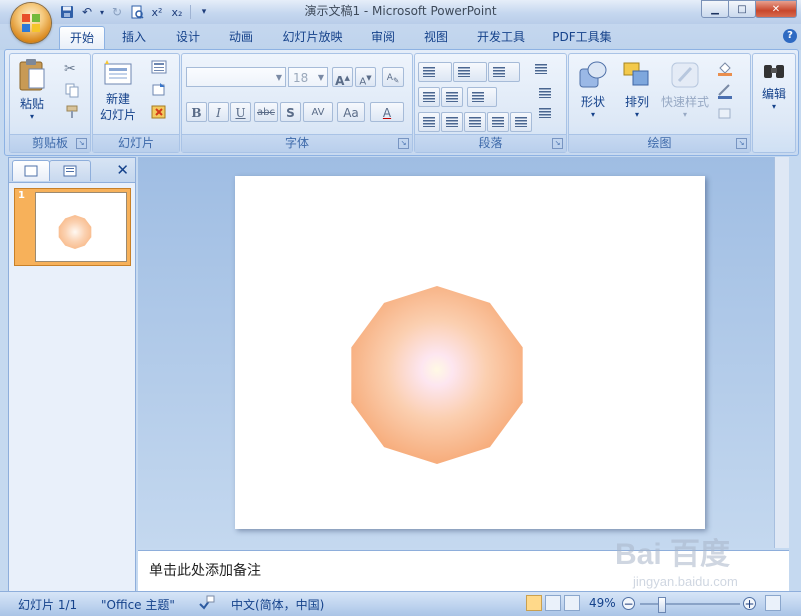 This screenshot has height=616, width=801. Describe the element at coordinates (159, 112) in the screenshot. I see `delete-slide-icon` at that location.